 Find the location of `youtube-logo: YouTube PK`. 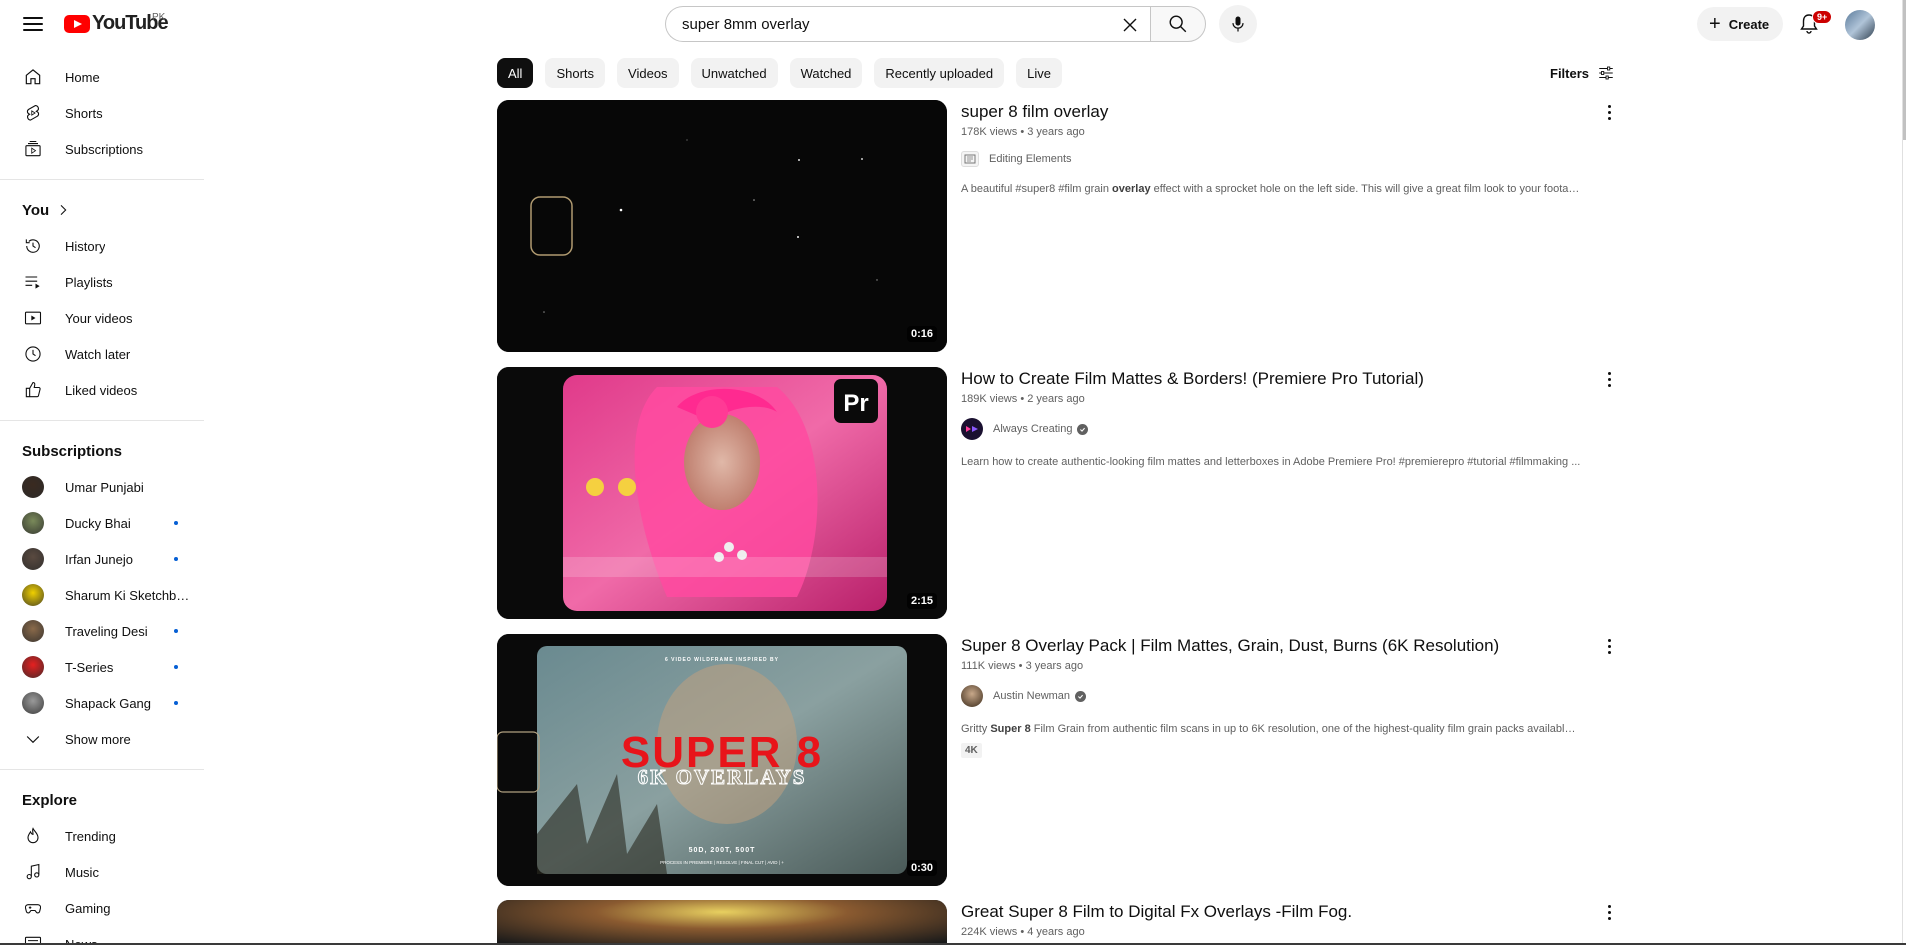

youtube-logo: YouTube PK is located at coordinates (116, 23).